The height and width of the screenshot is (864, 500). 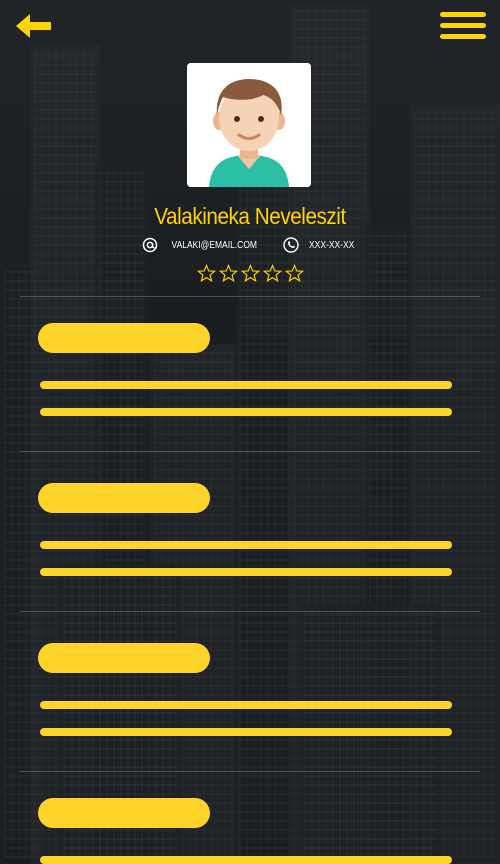 I want to click on rating-stars, so click(x=250, y=273).